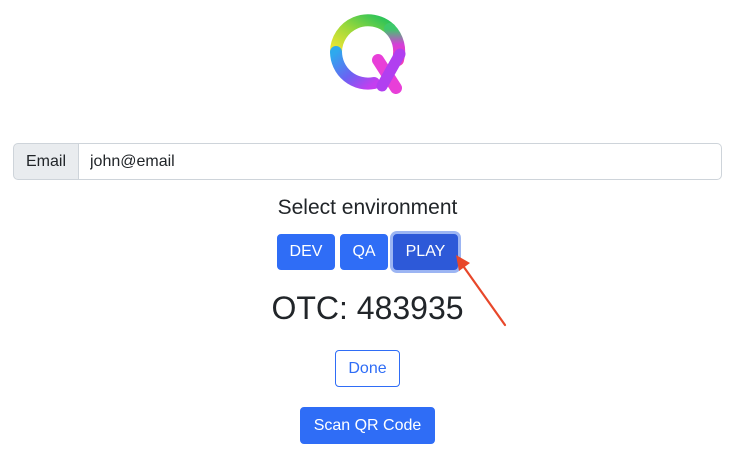  What do you see at coordinates (367, 368) in the screenshot?
I see `done-button: Done` at bounding box center [367, 368].